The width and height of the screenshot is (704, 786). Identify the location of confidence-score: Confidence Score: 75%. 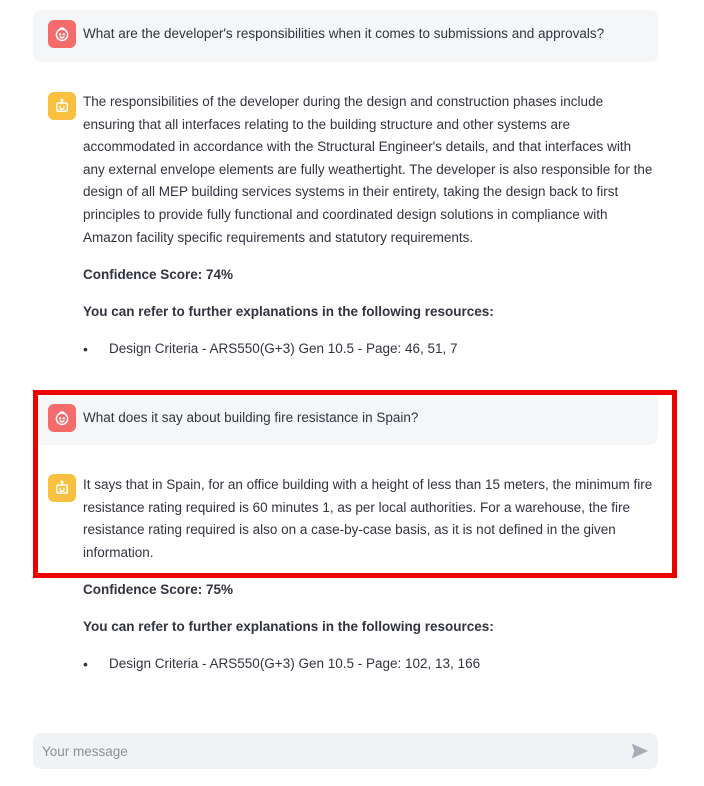
(158, 589).